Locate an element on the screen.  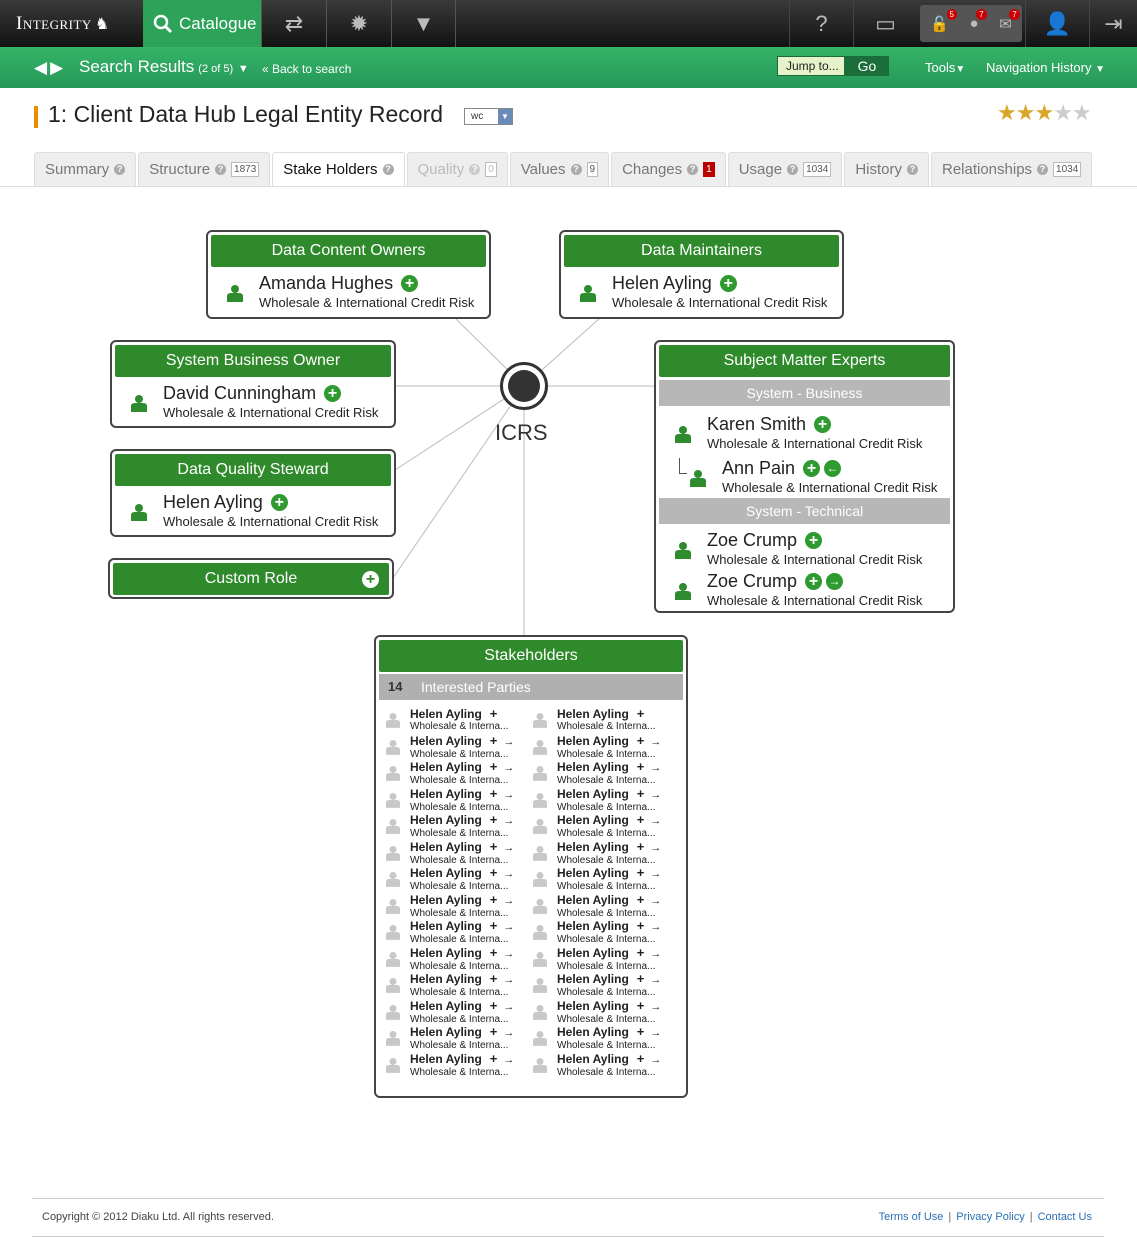
person-name: Zoe Crump is located at coordinates (752, 581).